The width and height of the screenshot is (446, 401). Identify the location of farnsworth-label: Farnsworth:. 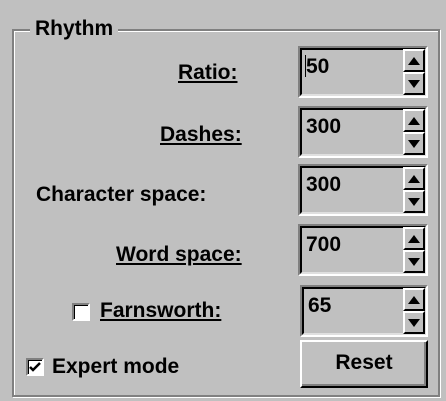
(160, 311).